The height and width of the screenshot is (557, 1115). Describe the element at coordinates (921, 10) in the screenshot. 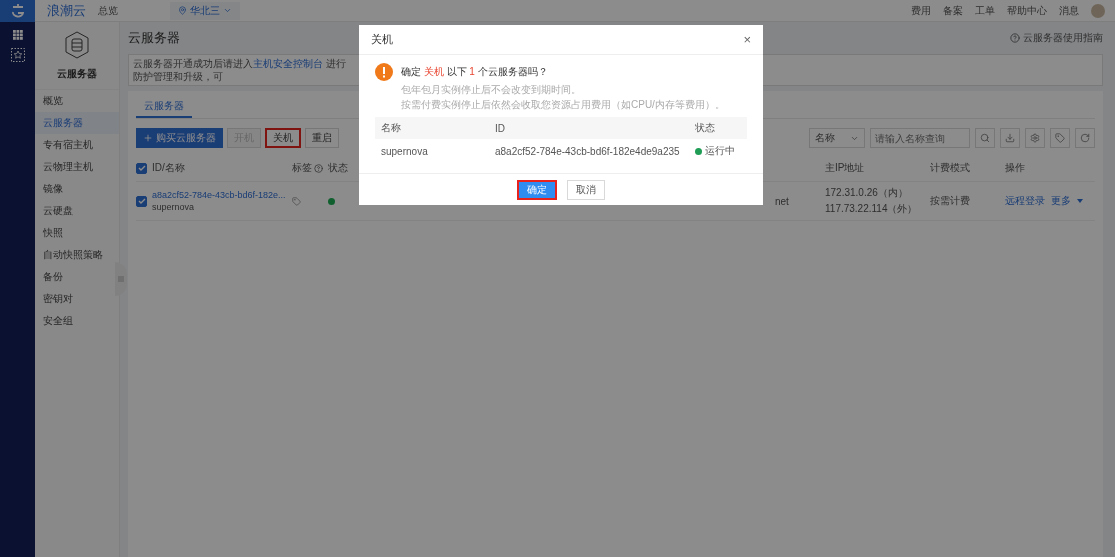

I see `top-link: 费用` at that location.